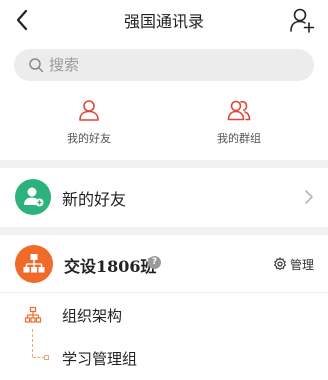  I want to click on search-input, so click(174, 65).